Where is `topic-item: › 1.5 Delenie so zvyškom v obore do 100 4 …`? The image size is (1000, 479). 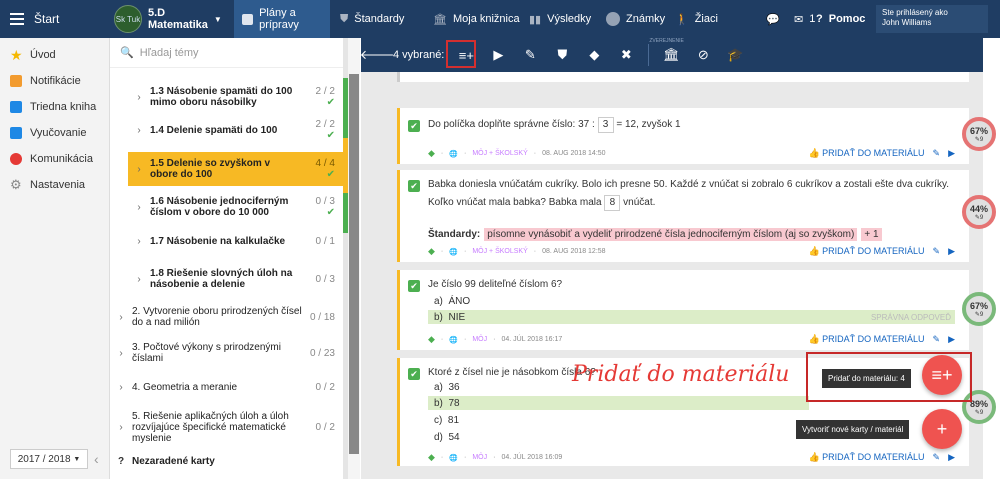
topic-item: › 1.5 Delenie so zvyškom v obore do 100 4 … is located at coordinates (235, 169).